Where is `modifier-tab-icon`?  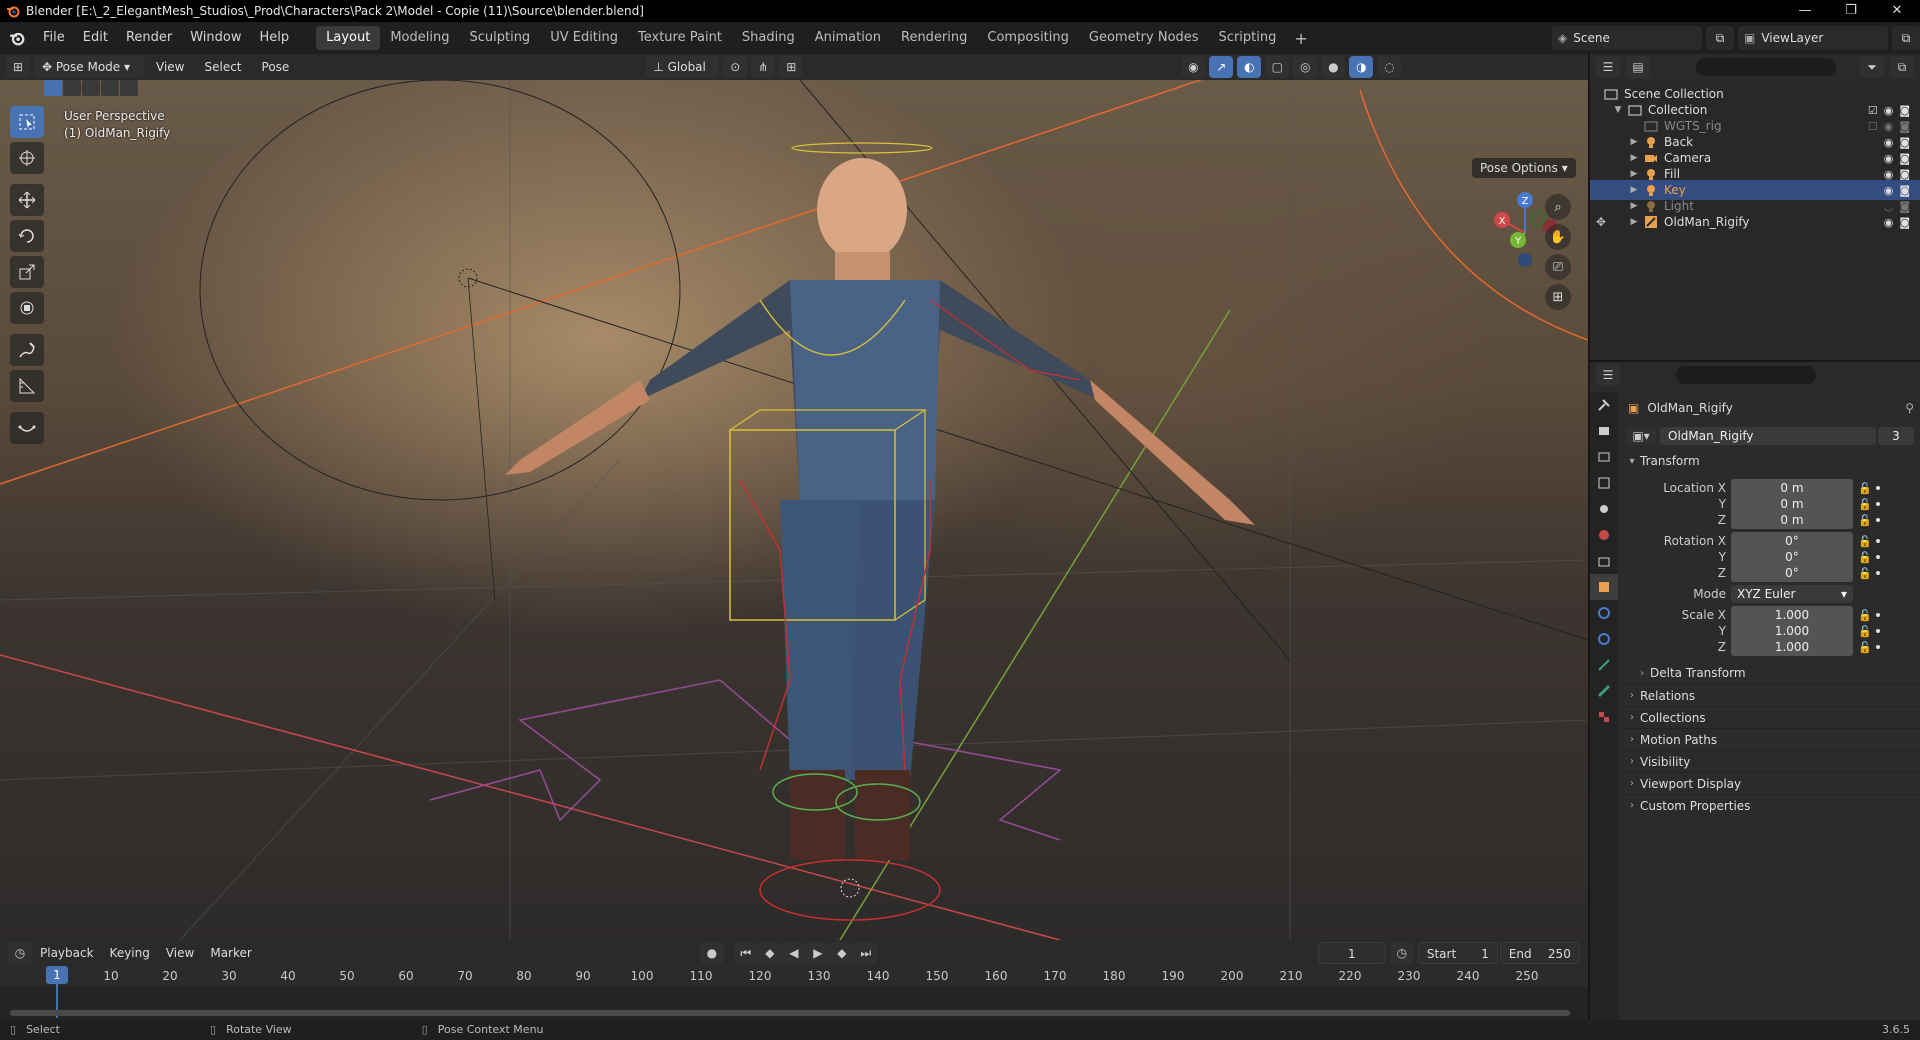 modifier-tab-icon is located at coordinates (1604, 613).